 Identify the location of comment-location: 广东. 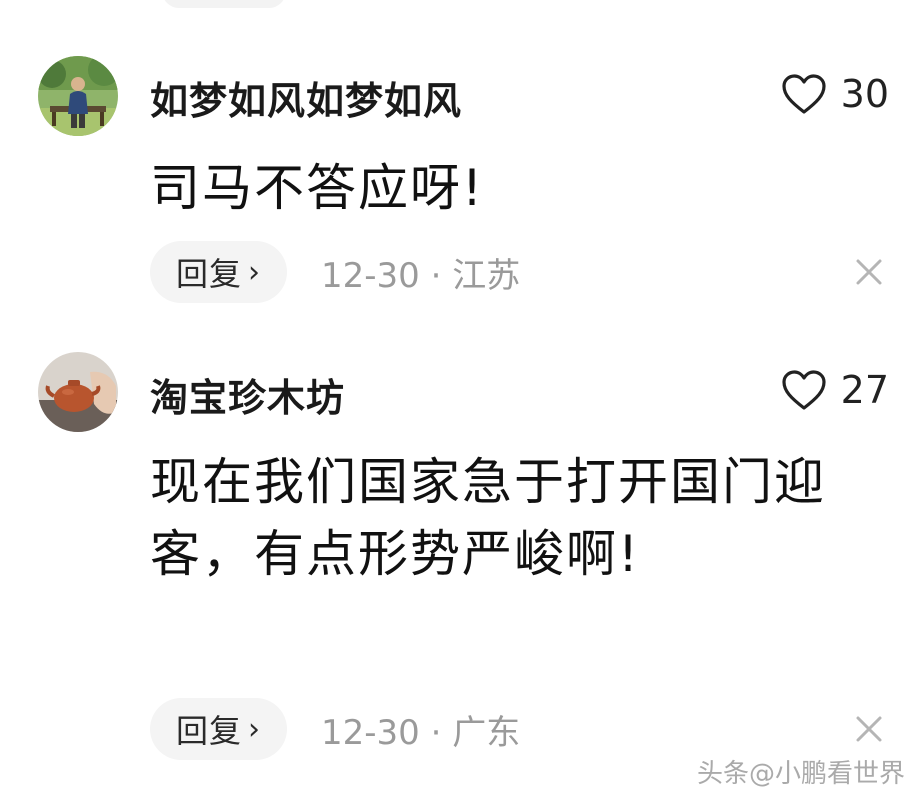
(486, 732).